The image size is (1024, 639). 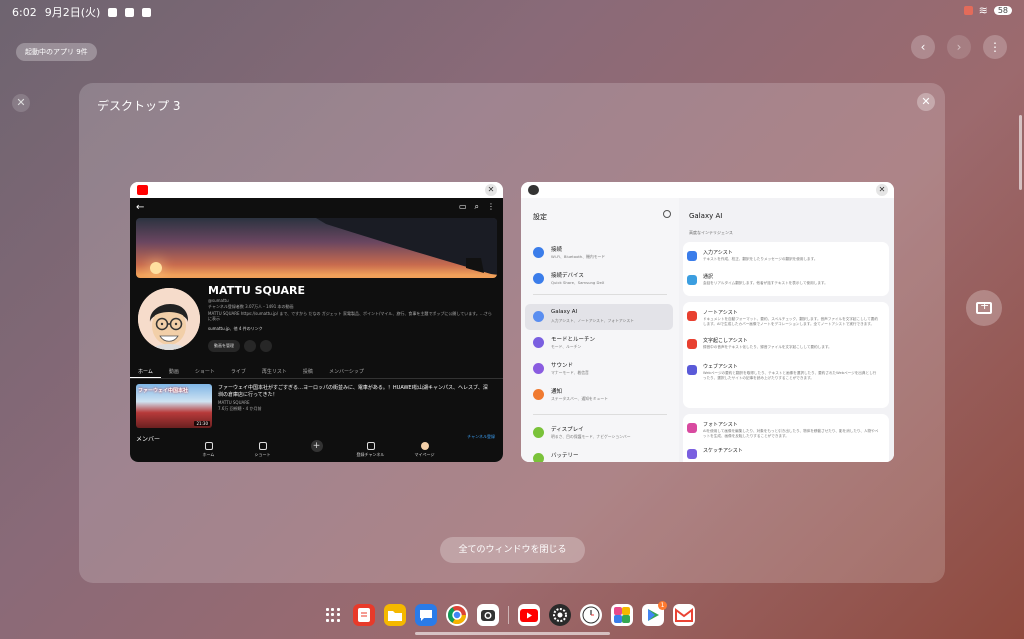 What do you see at coordinates (425, 450) in the screenshot?
I see `nav-you: マイページ` at bounding box center [425, 450].